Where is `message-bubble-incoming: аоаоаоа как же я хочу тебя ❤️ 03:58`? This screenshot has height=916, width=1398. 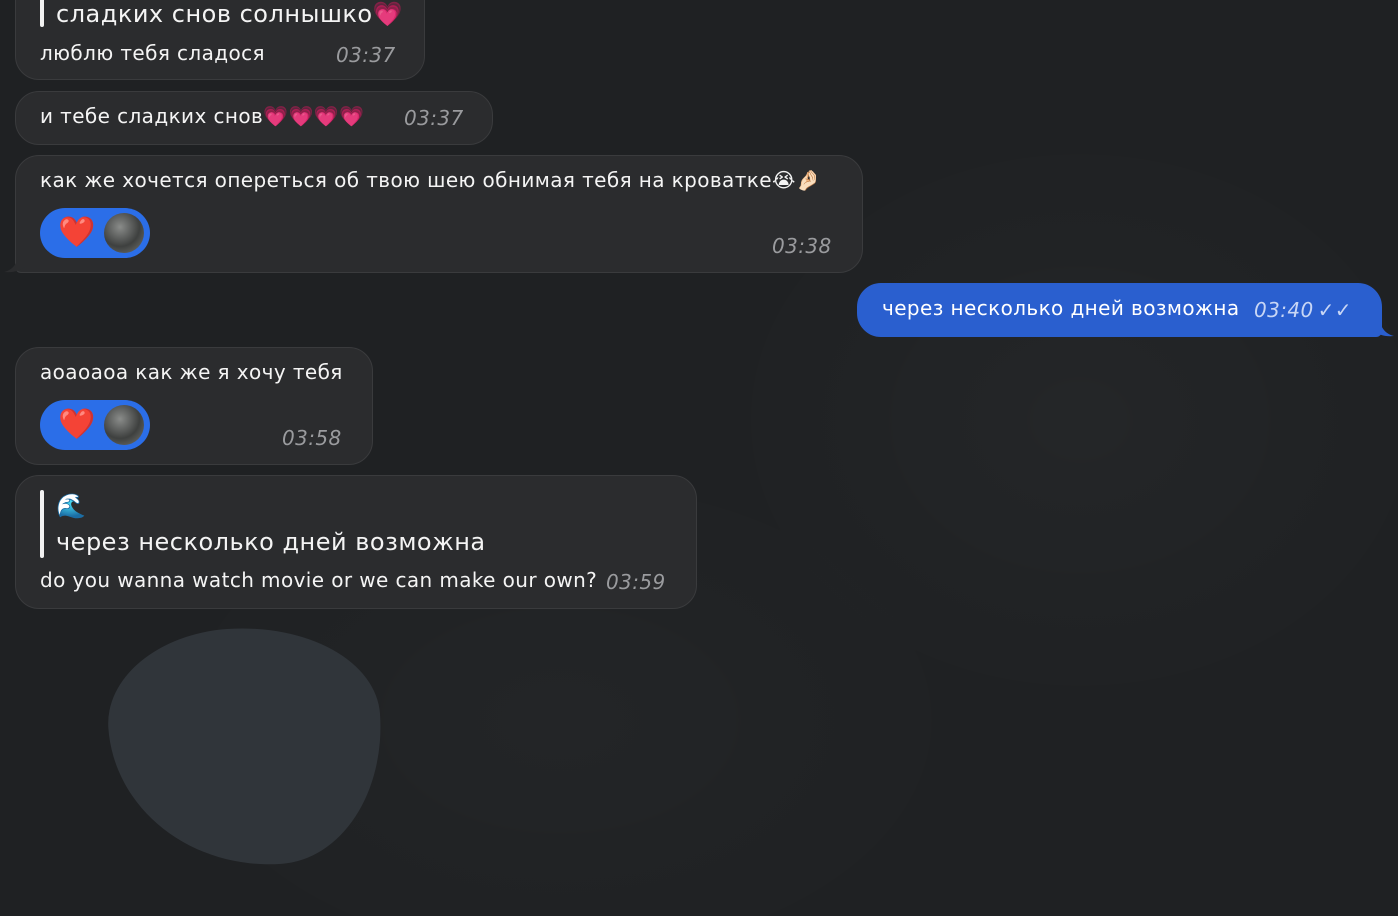 message-bubble-incoming: аоаоаоа как же я хочу тебя ❤️ 03:58 is located at coordinates (194, 406).